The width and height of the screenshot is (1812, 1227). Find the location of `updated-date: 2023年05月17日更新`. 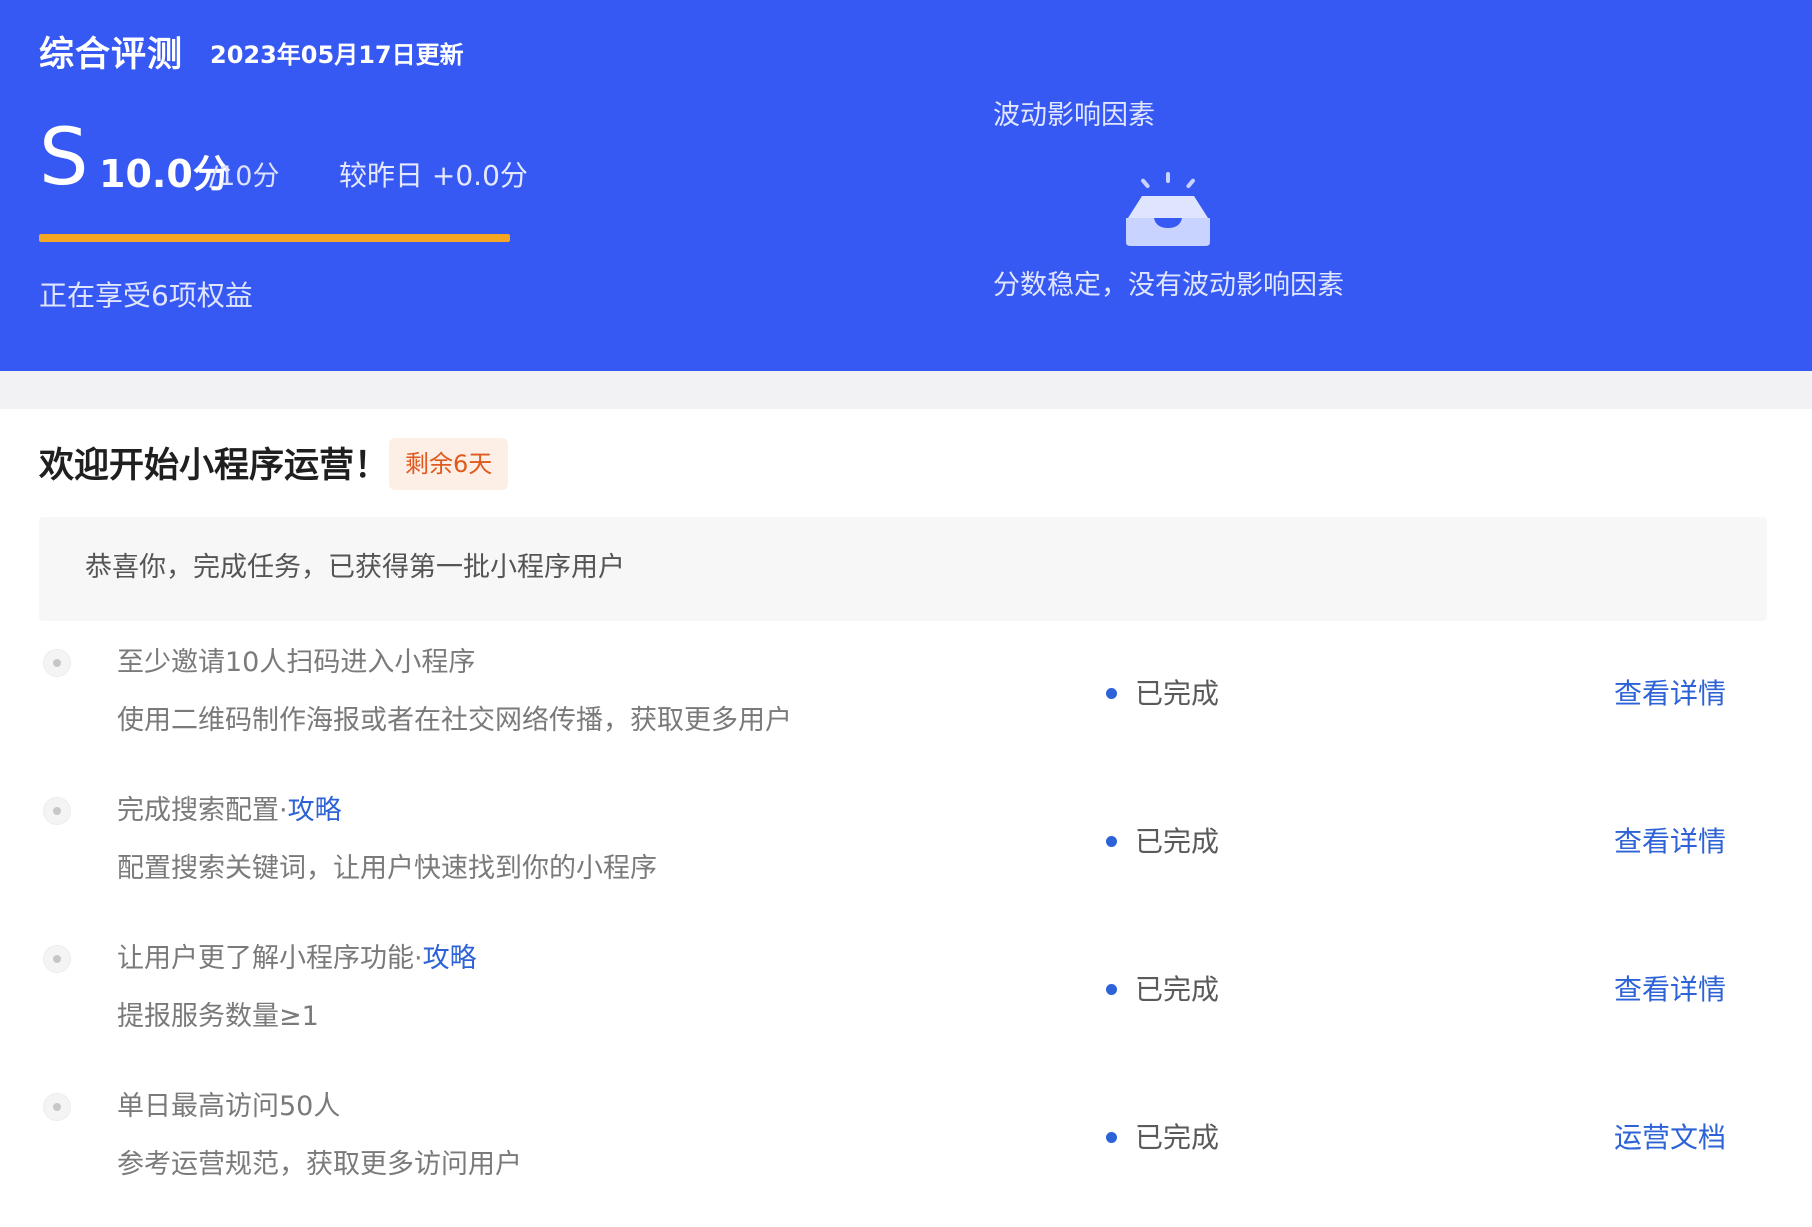

updated-date: 2023年05月17日更新 is located at coordinates (337, 55).